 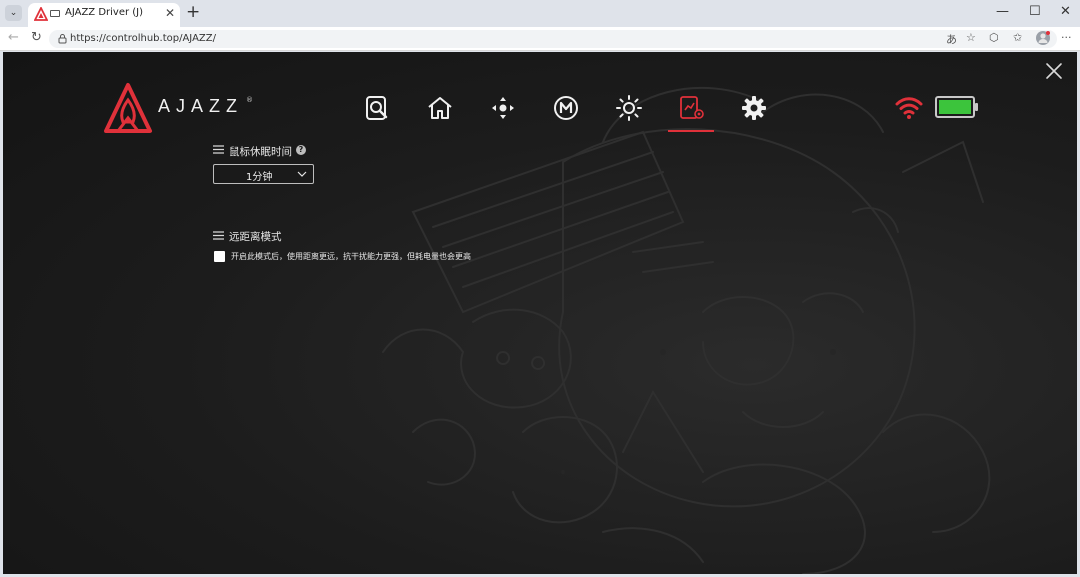 What do you see at coordinates (143, 38) in the screenshot?
I see `url-text: https://controlhub.top/AJAZZ/` at bounding box center [143, 38].